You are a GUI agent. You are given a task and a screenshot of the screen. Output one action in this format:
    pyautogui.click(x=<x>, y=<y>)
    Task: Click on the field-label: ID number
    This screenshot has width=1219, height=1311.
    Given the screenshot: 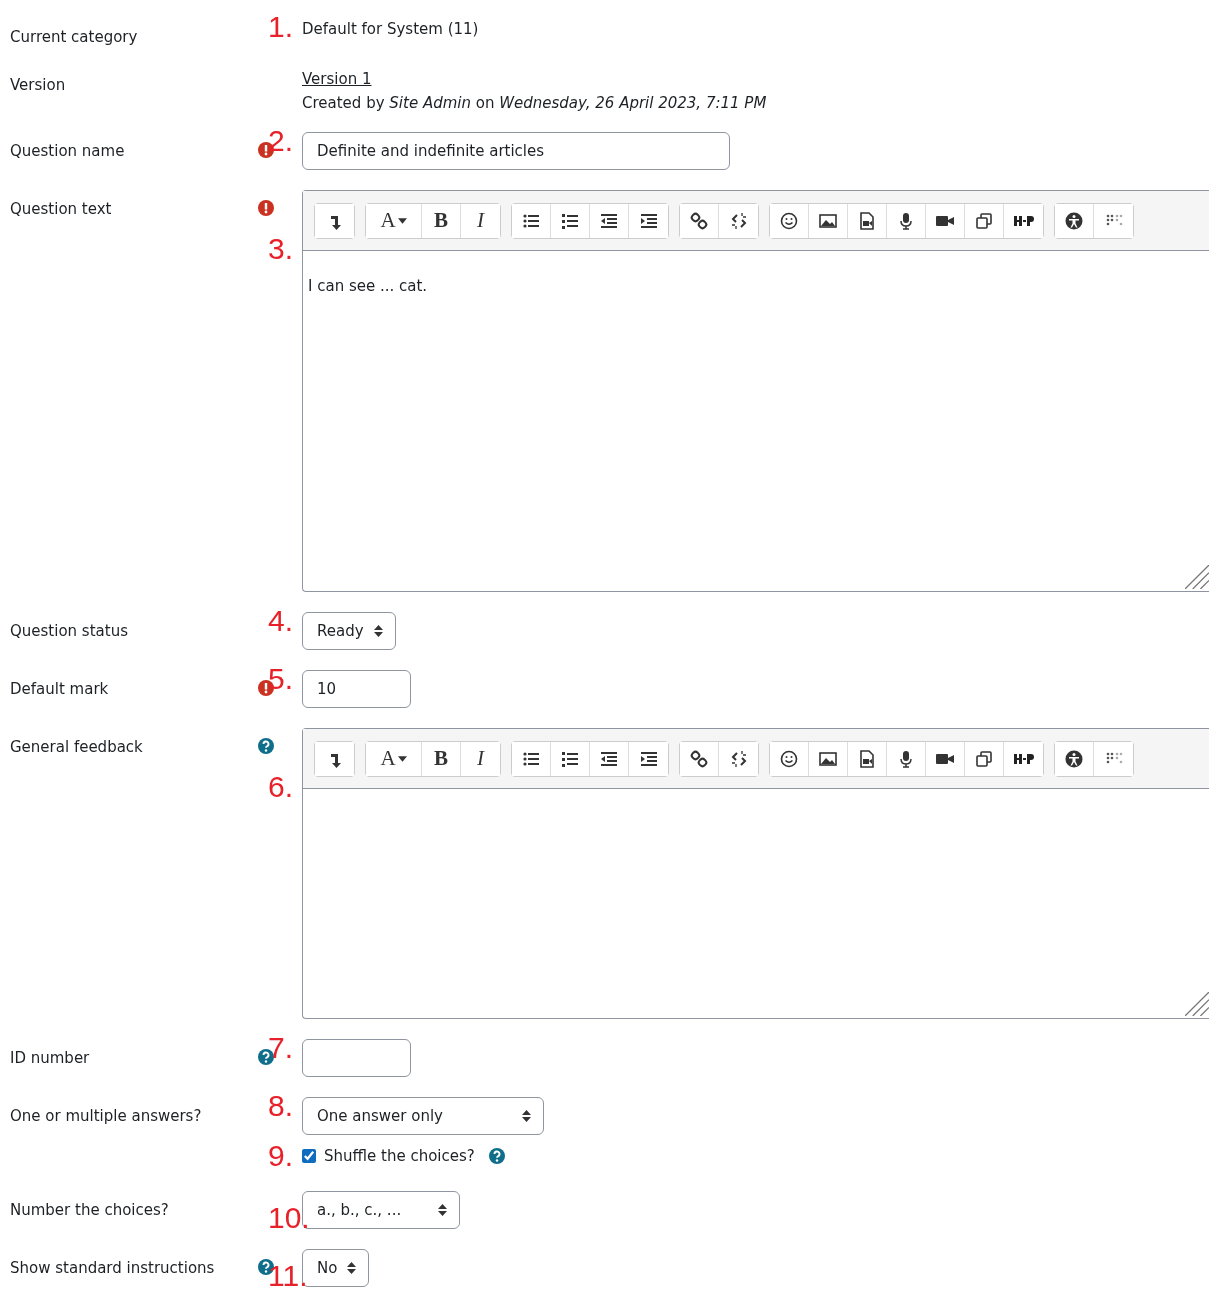 What is the action you would take?
    pyautogui.click(x=50, y=1058)
    